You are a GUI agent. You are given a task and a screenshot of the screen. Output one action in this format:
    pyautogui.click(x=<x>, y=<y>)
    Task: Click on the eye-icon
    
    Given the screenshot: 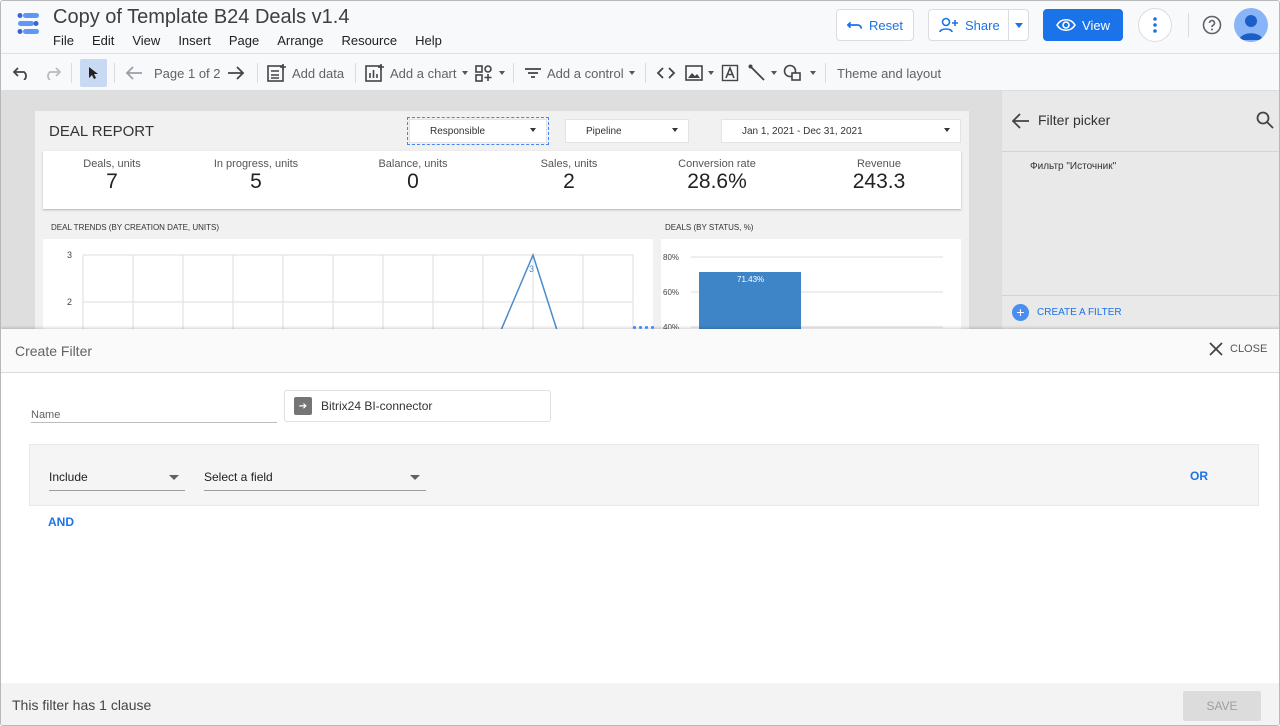 What is the action you would take?
    pyautogui.click(x=1066, y=25)
    